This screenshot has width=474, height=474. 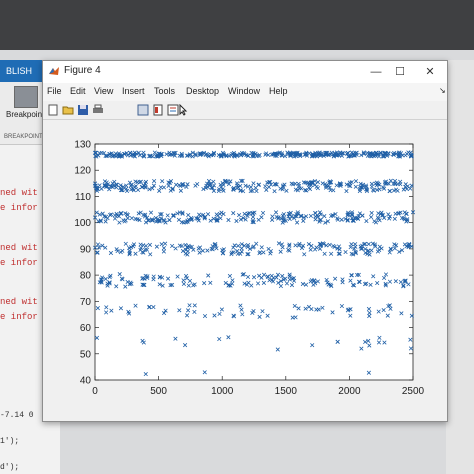 I want to click on breakpoints-section-label: BREAKPOINT, so click(x=23, y=137).